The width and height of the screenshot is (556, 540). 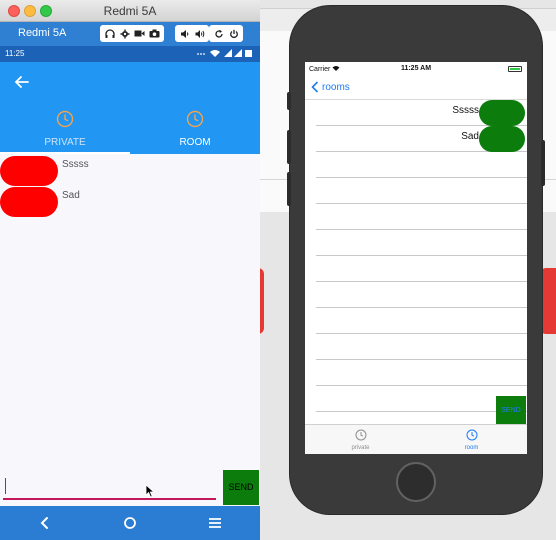 What do you see at coordinates (109, 33) in the screenshot?
I see `headset-icon` at bounding box center [109, 33].